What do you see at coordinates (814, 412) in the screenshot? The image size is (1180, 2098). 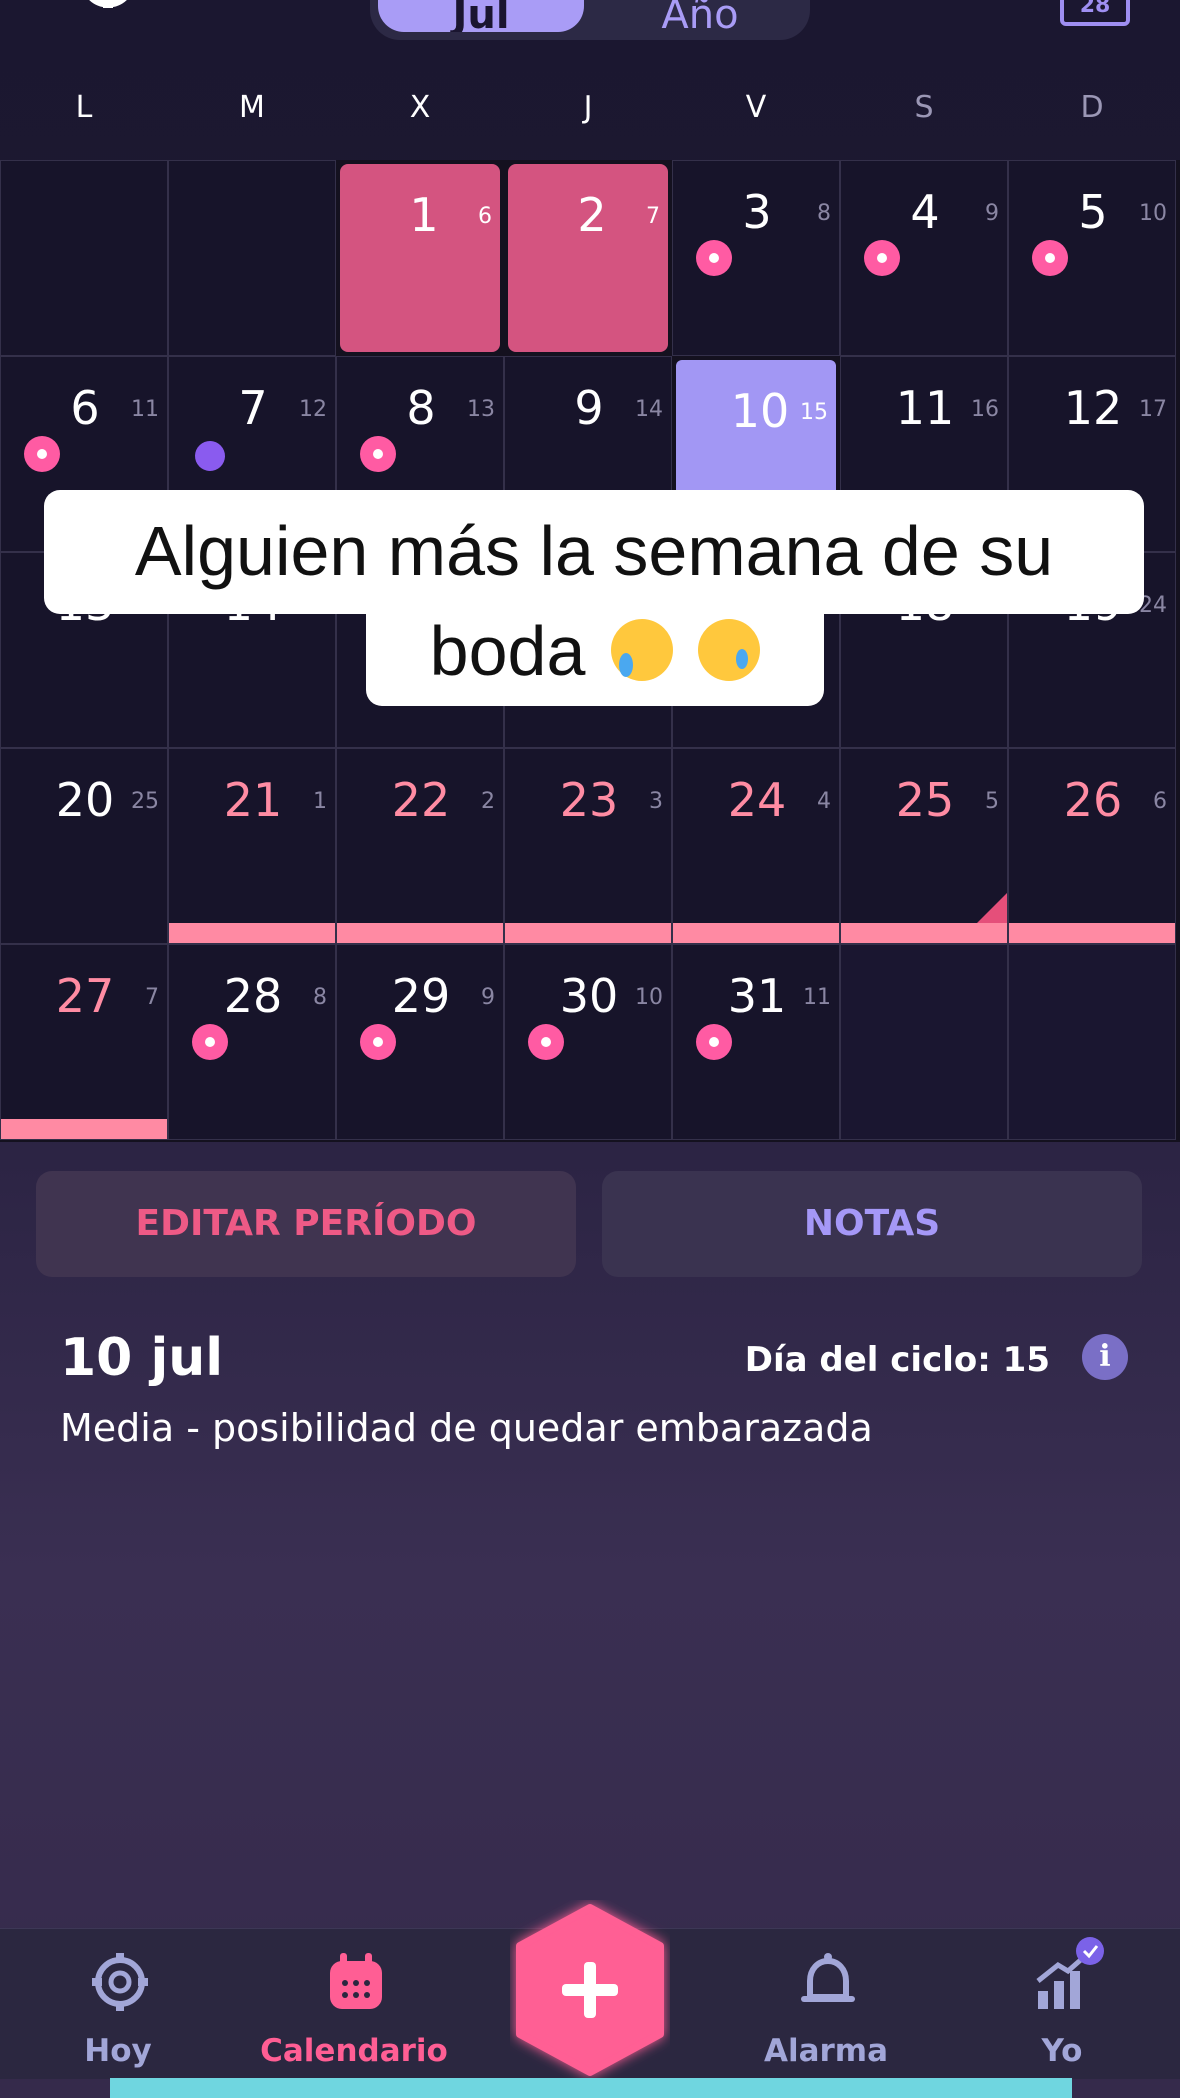 I see `cycle-day-number: 15` at bounding box center [814, 412].